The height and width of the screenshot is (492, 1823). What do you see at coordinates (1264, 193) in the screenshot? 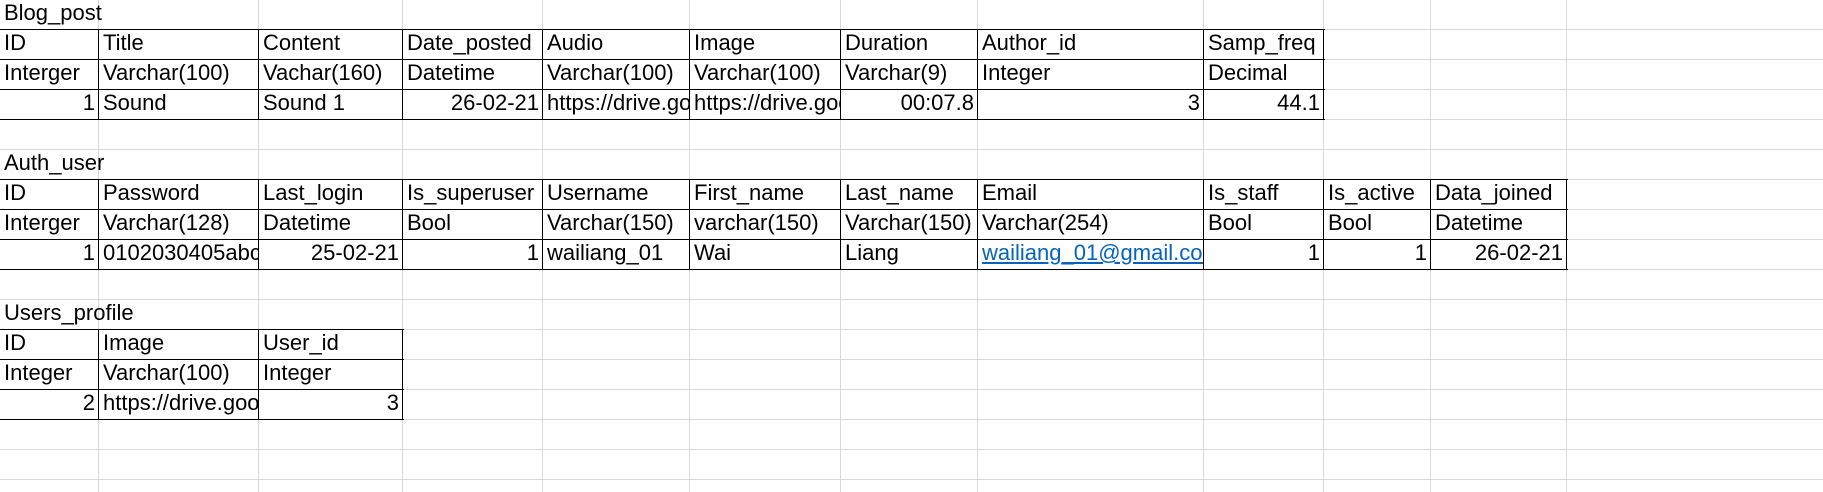
I see `header-cell: Is_staff` at bounding box center [1264, 193].